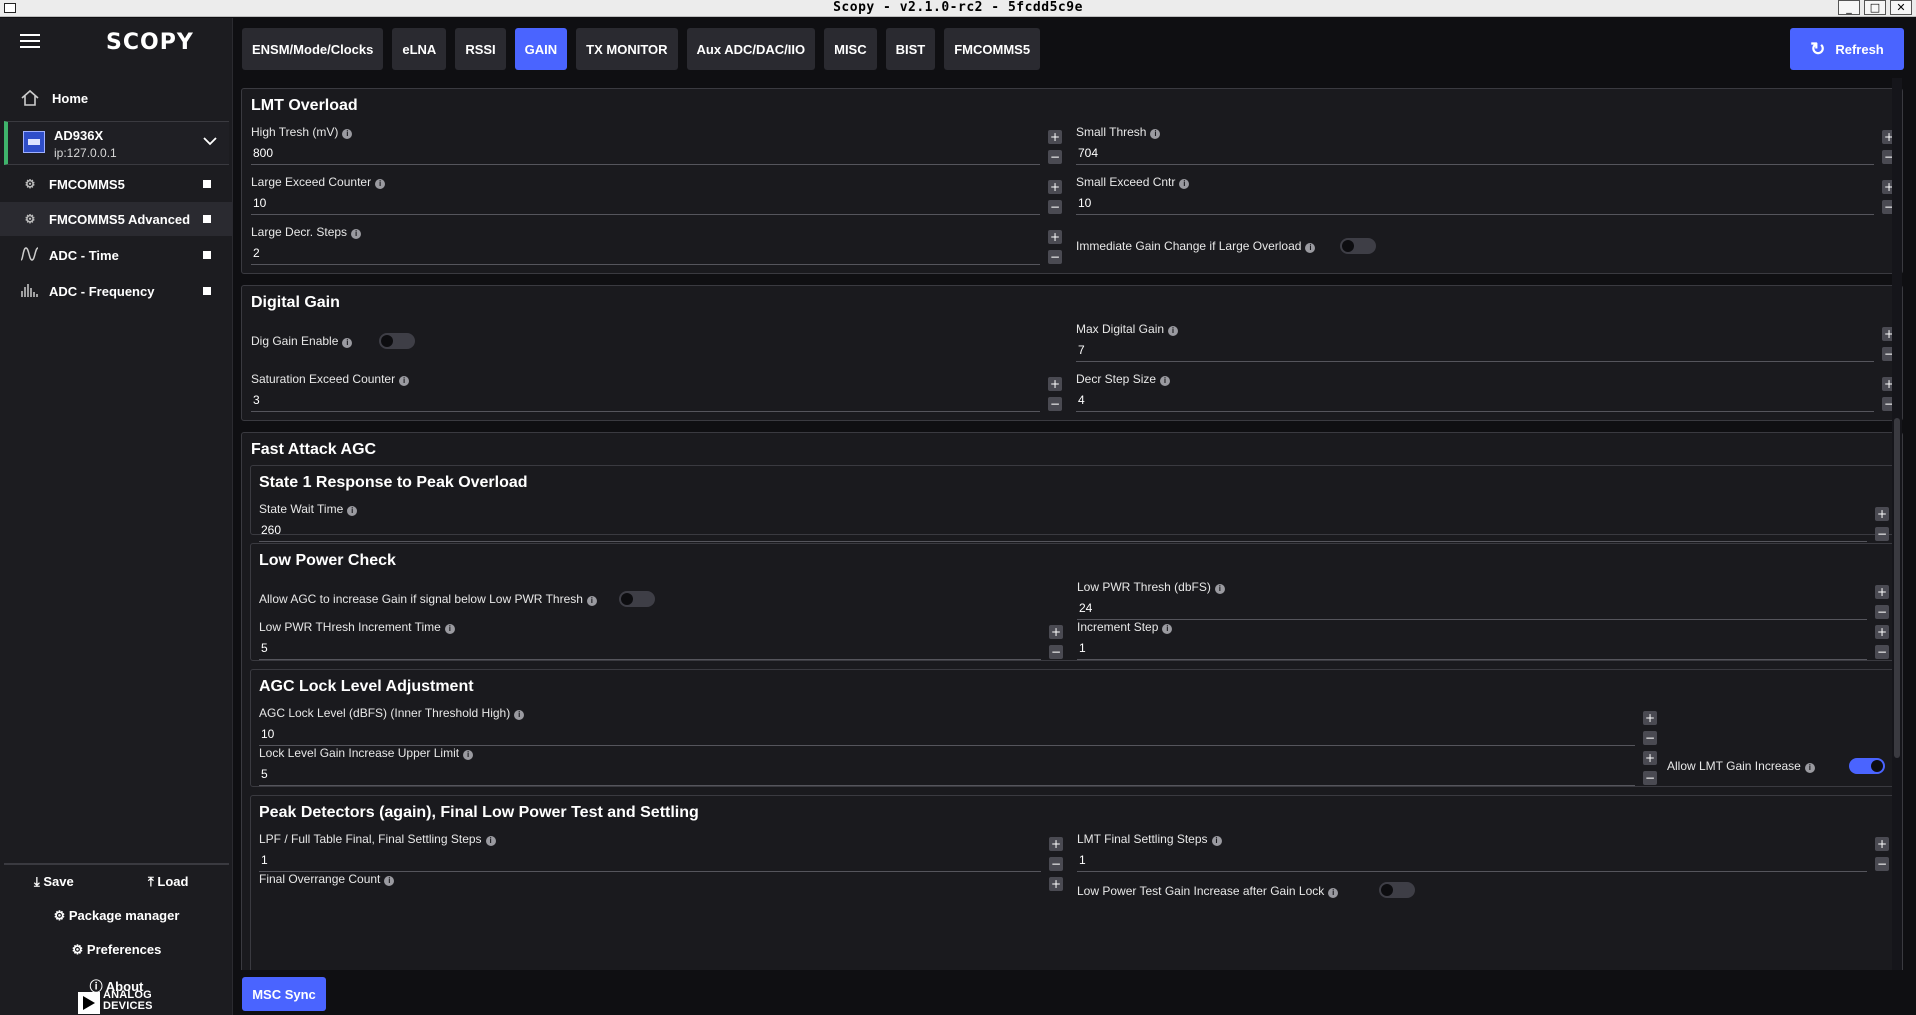  I want to click on tool-adc-time: ADC - Time, so click(116, 255).